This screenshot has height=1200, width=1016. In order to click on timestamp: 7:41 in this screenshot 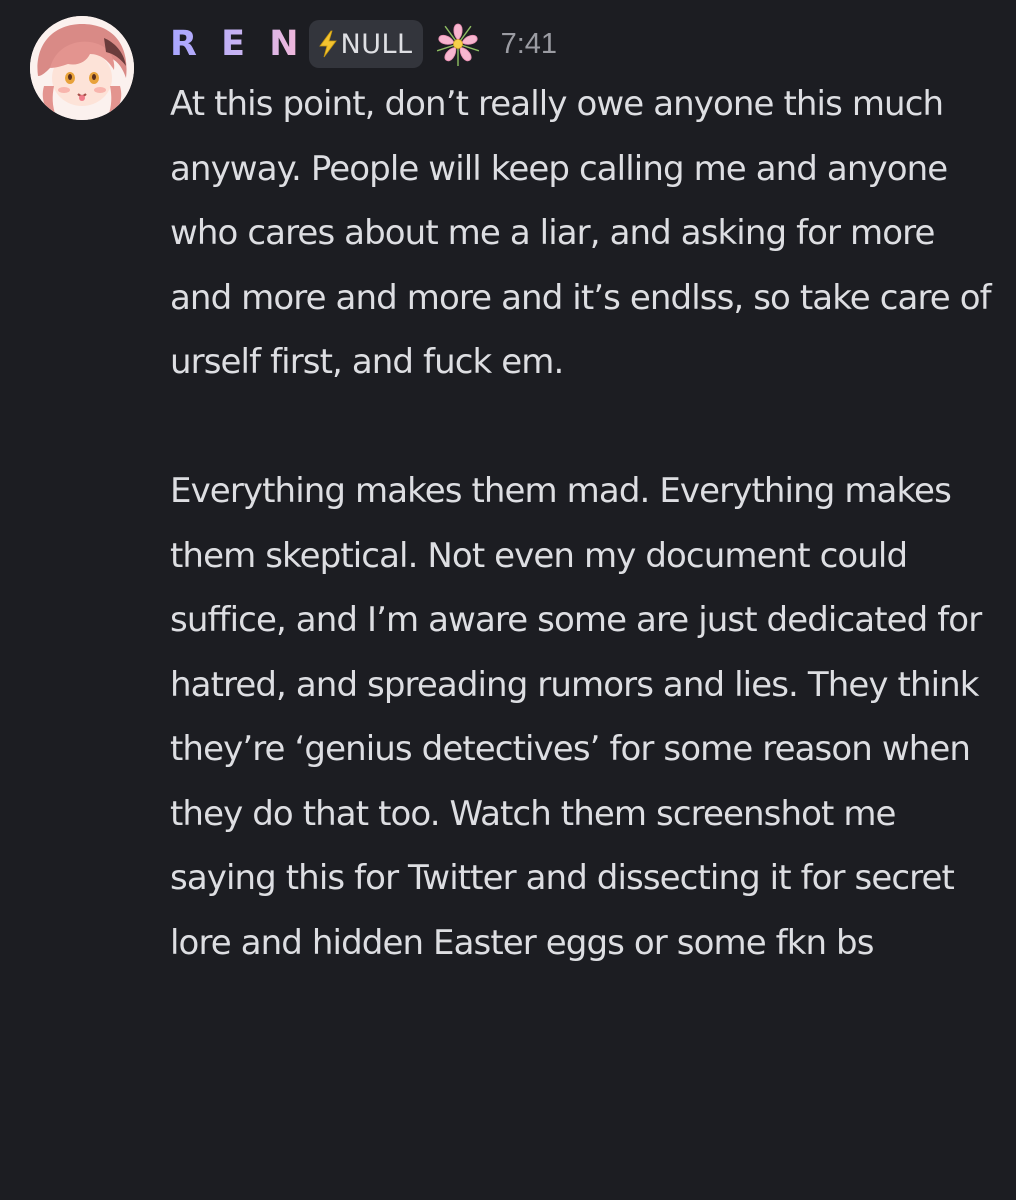, I will do `click(529, 44)`.